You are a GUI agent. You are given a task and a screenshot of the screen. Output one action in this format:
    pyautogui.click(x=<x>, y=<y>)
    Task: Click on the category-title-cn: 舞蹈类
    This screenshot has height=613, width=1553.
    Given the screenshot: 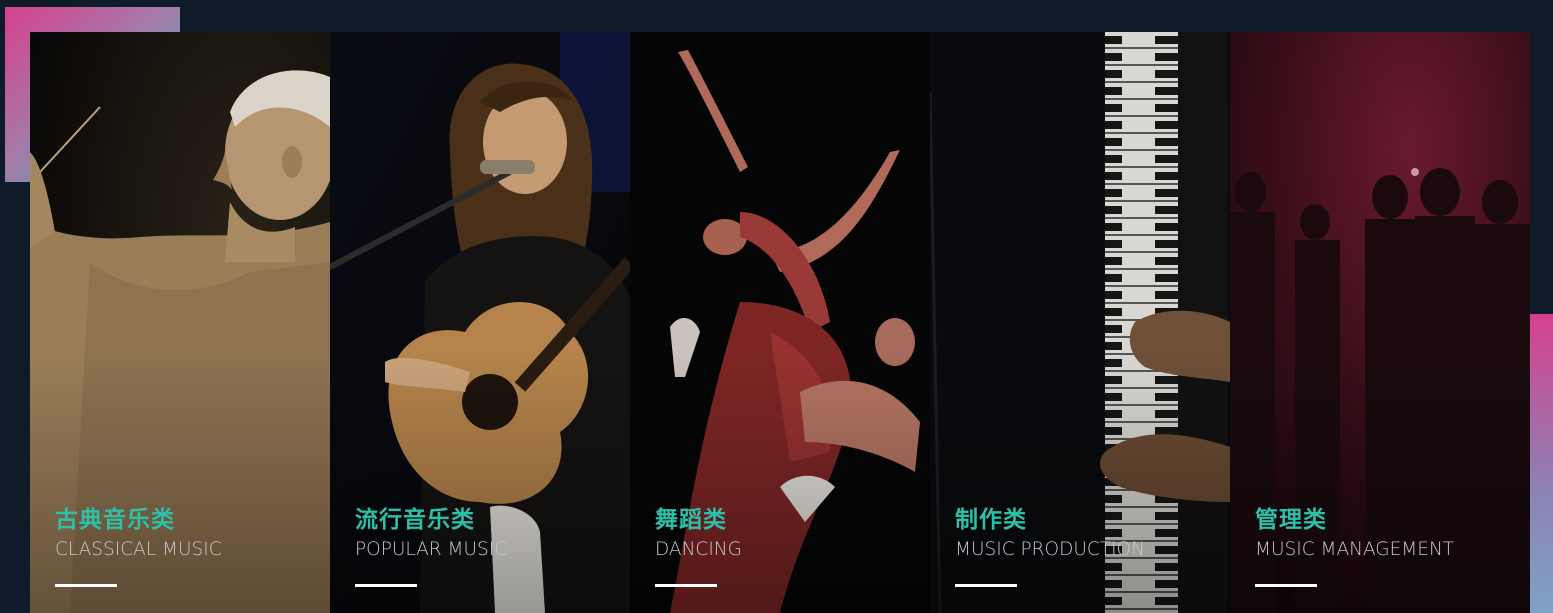 What is the action you would take?
    pyautogui.click(x=691, y=520)
    